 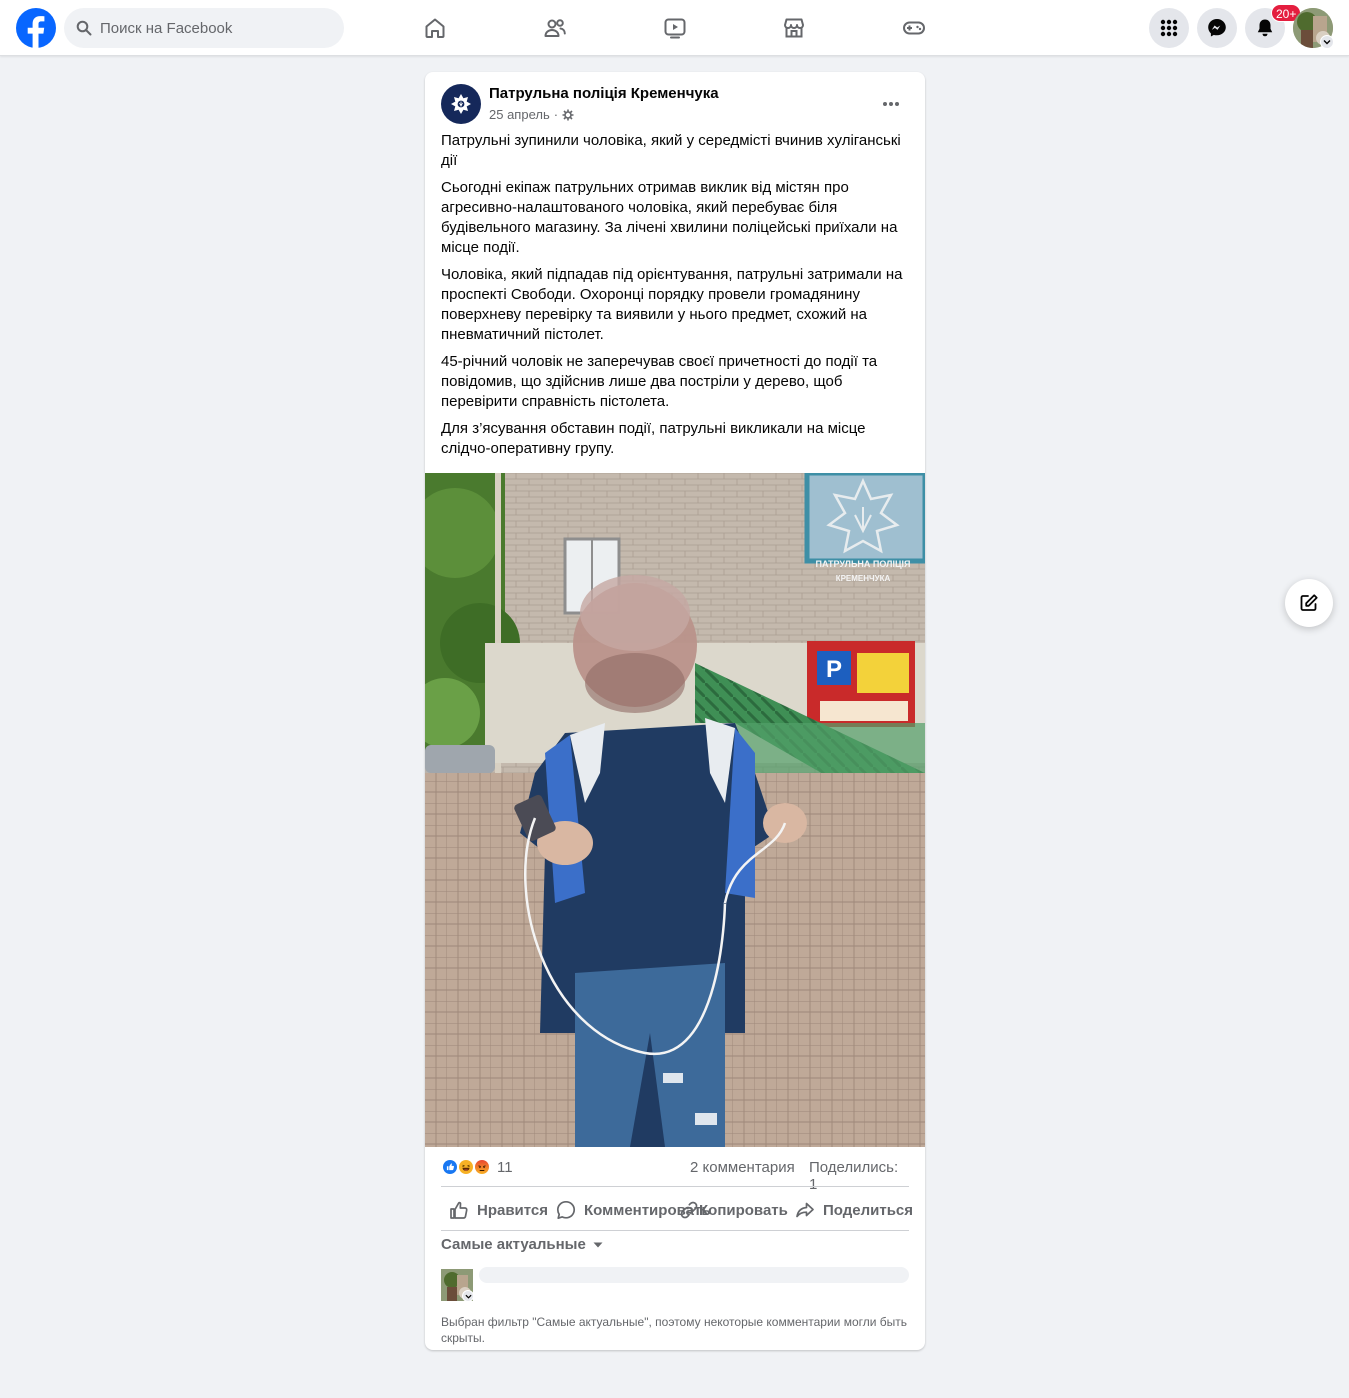 I want to click on bell-icon, so click(x=1265, y=28).